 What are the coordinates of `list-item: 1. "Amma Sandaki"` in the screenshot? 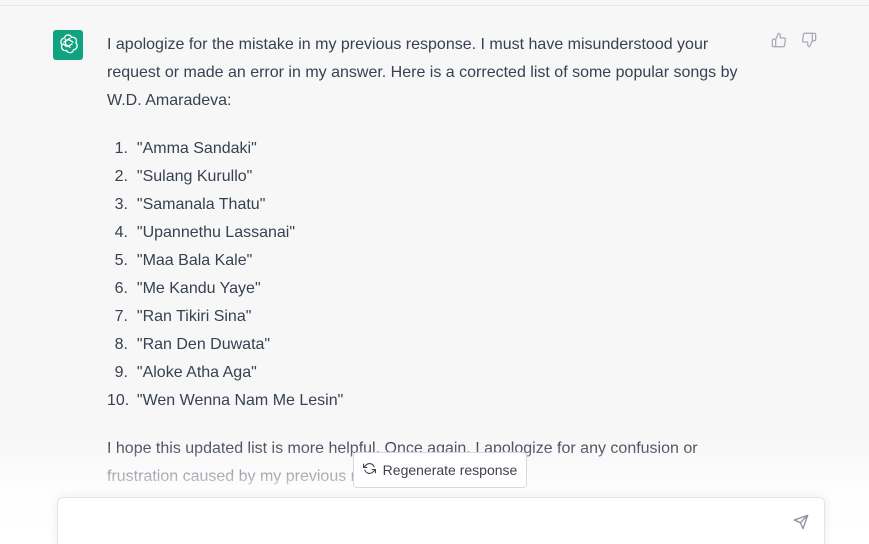 It's located at (427, 149).